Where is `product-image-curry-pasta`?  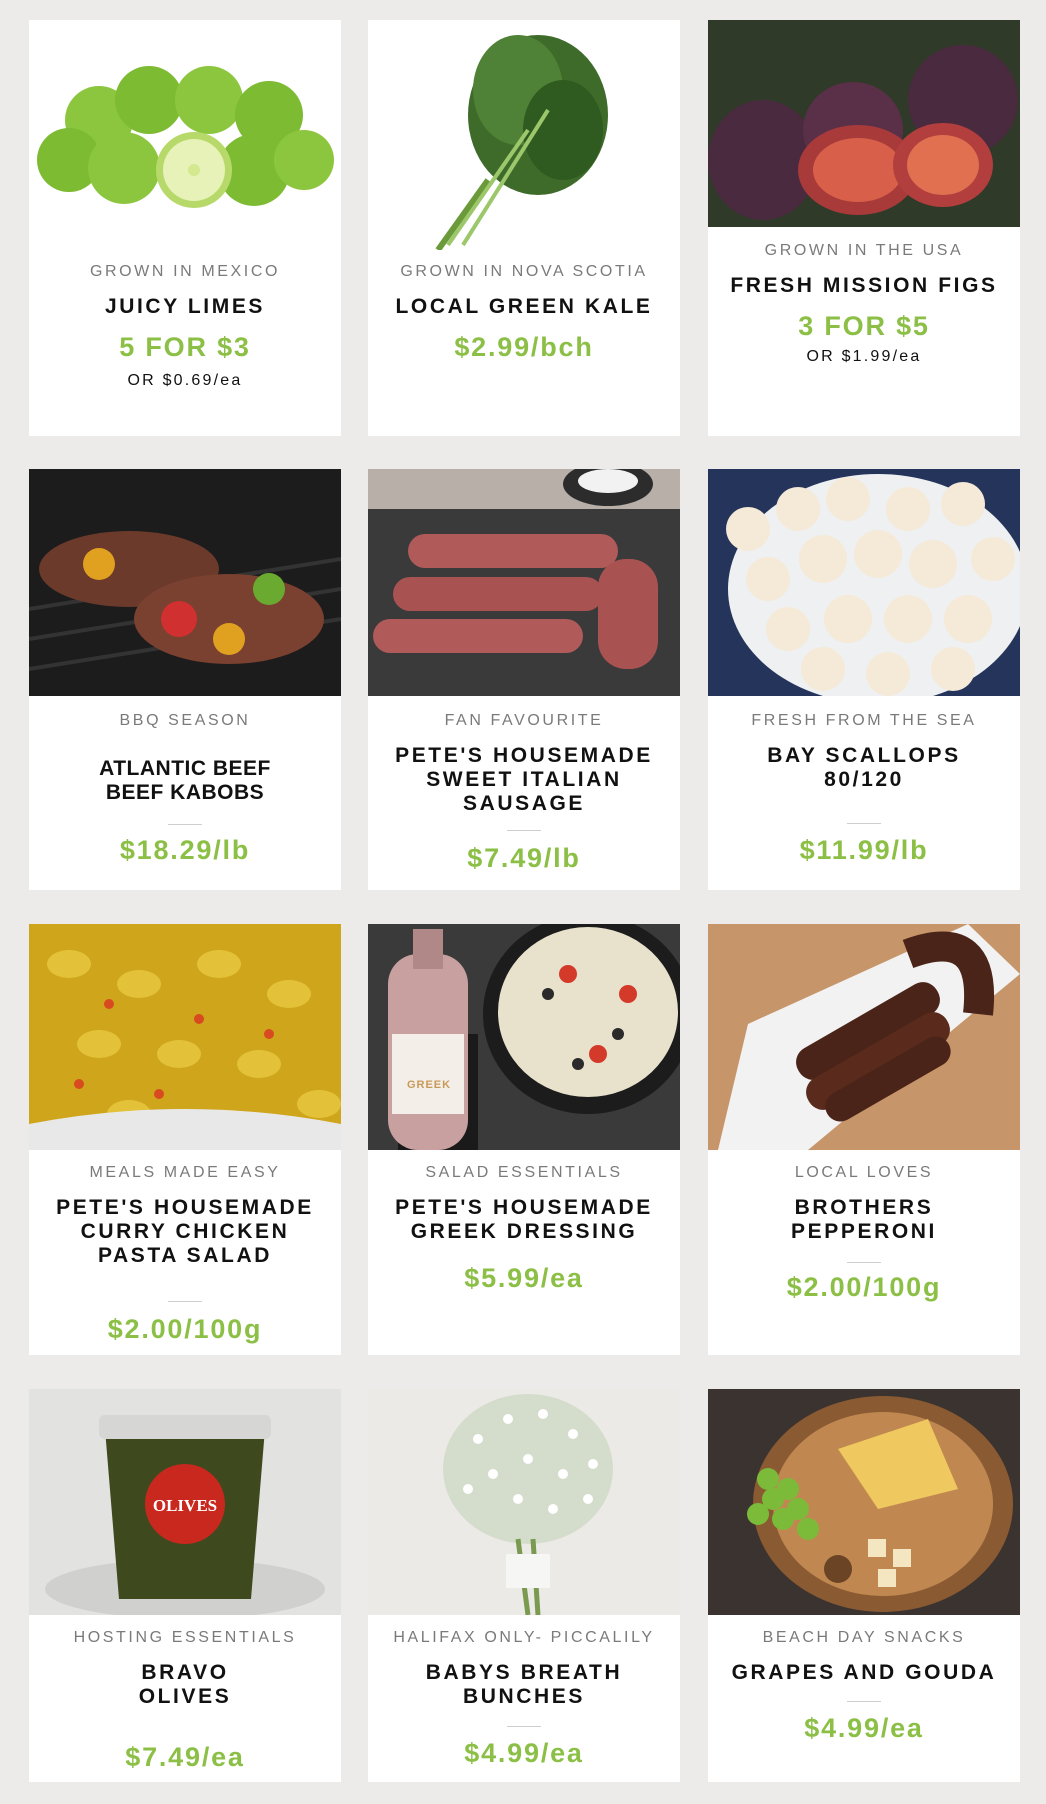
product-image-curry-pasta is located at coordinates (185, 1037).